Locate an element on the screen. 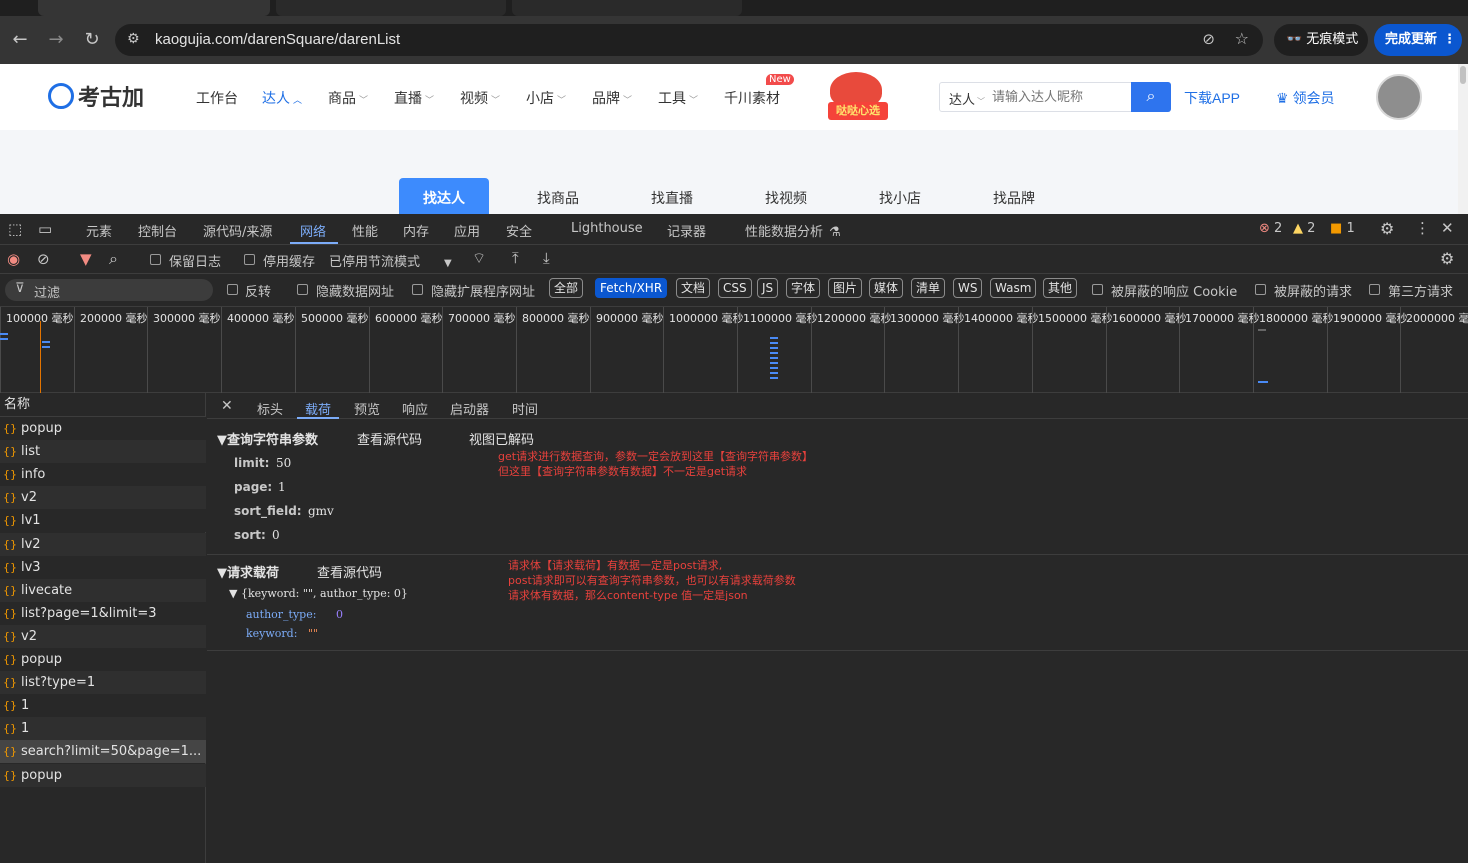  eye-off-icon: ⊘ is located at coordinates (1208, 39).